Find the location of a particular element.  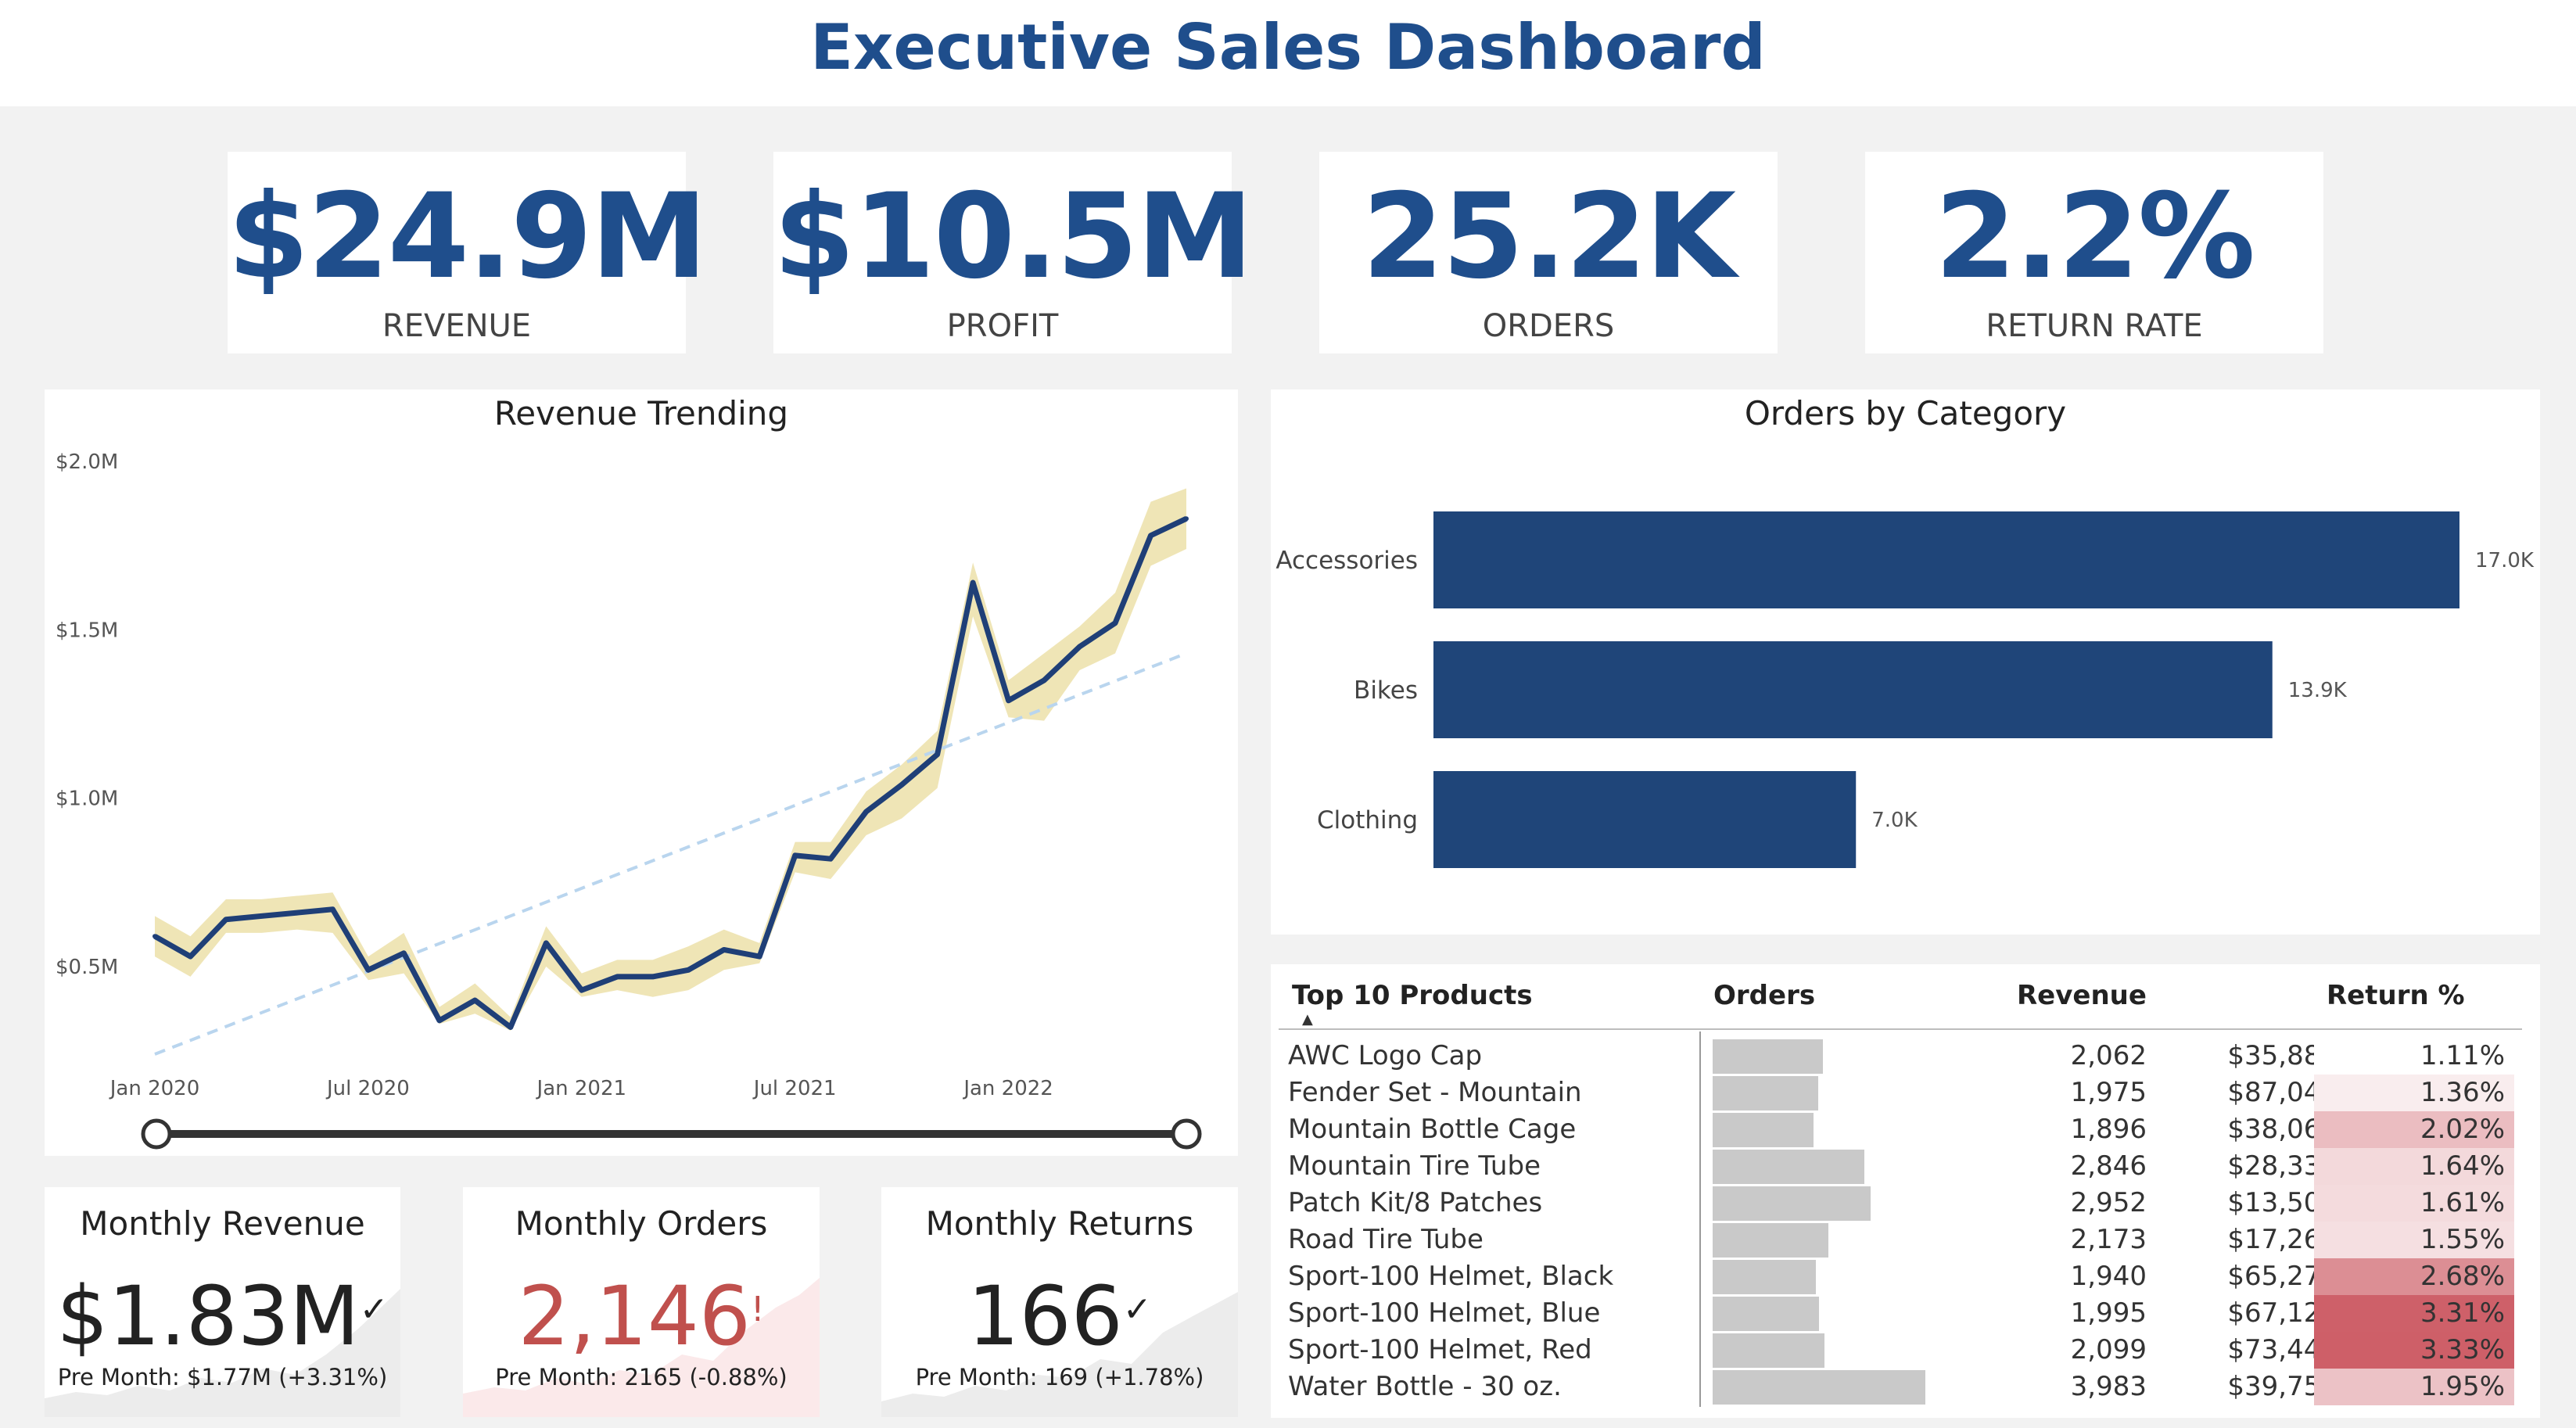

kpi-profit-card: $10.5M PROFIT is located at coordinates (1014, 252).